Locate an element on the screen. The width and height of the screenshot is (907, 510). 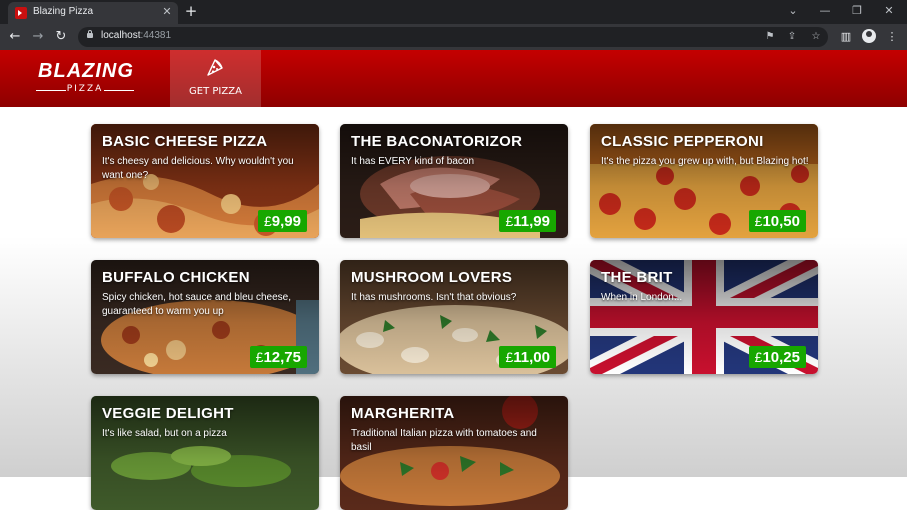
browser-toolbar: ← → ↻ localhost:44381 ⚑ ⇪ ☆ ▥ ⋮ is located at coordinates (453, 37).